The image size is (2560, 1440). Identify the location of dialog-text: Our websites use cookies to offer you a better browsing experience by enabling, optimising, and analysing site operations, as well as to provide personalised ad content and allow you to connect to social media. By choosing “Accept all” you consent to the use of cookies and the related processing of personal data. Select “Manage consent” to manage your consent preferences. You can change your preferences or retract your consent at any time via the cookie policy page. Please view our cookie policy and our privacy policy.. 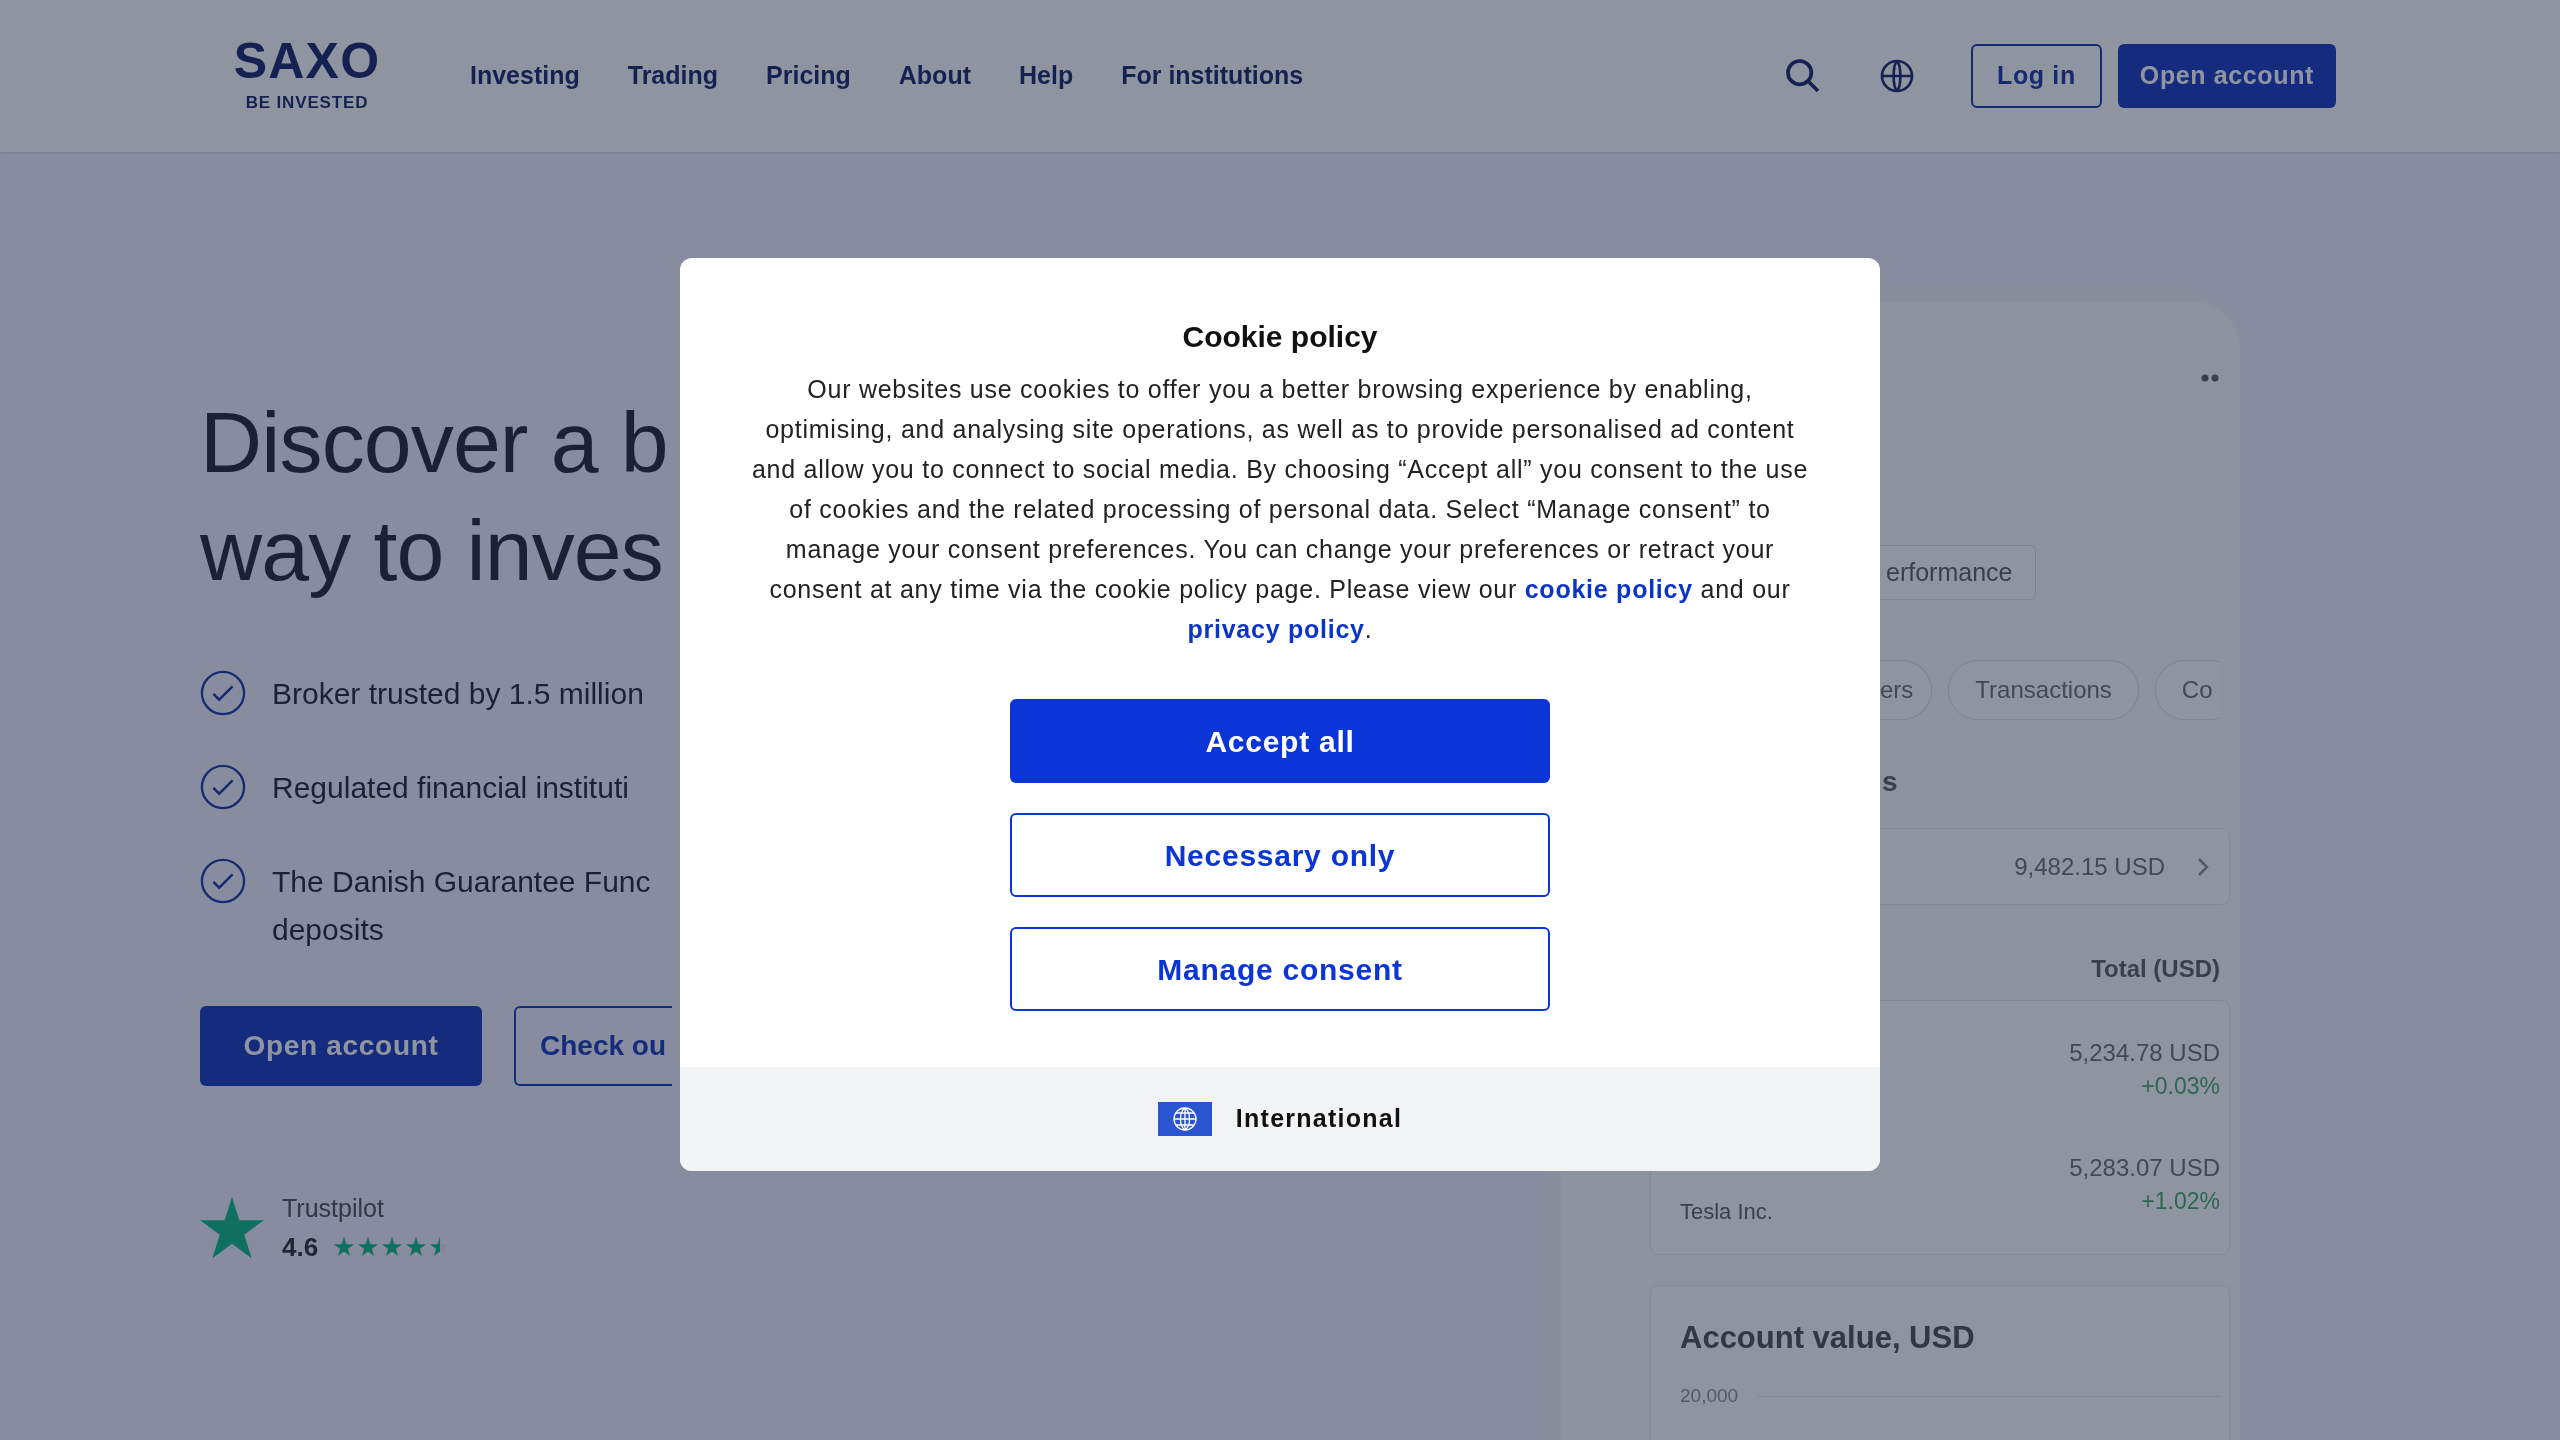
(1280, 509).